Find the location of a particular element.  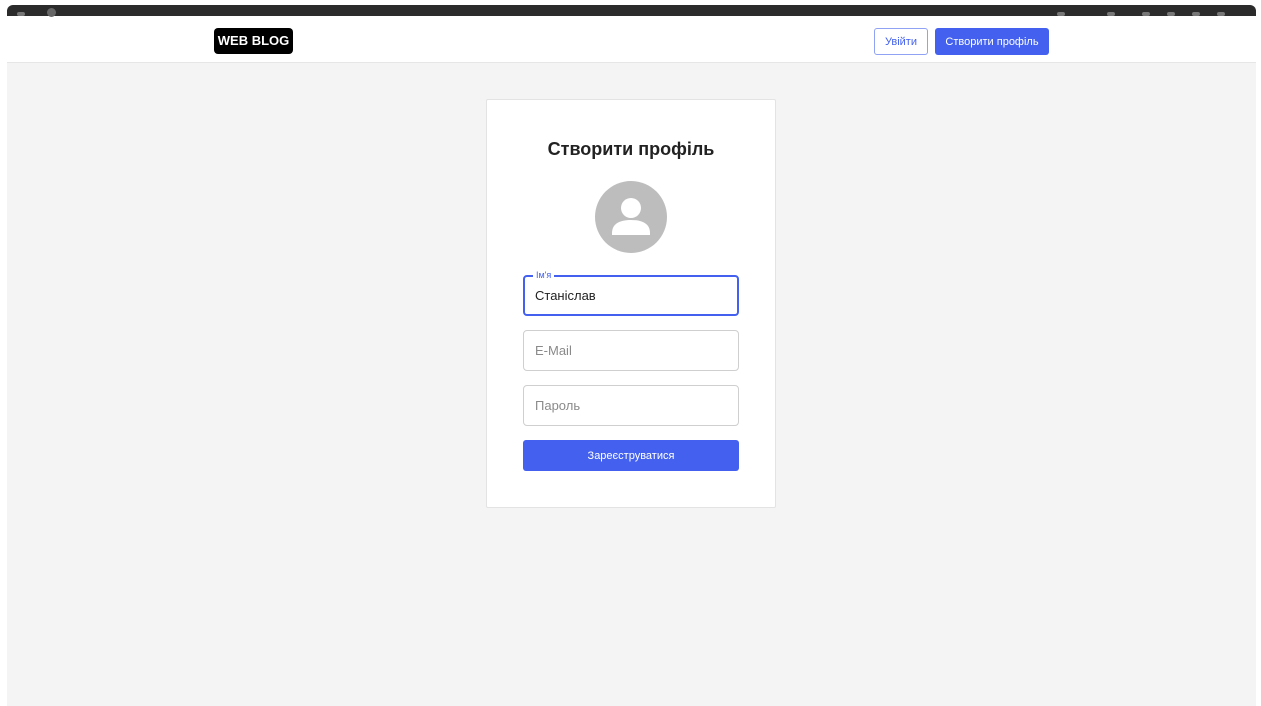

name-field: Ім'я is located at coordinates (631, 293).